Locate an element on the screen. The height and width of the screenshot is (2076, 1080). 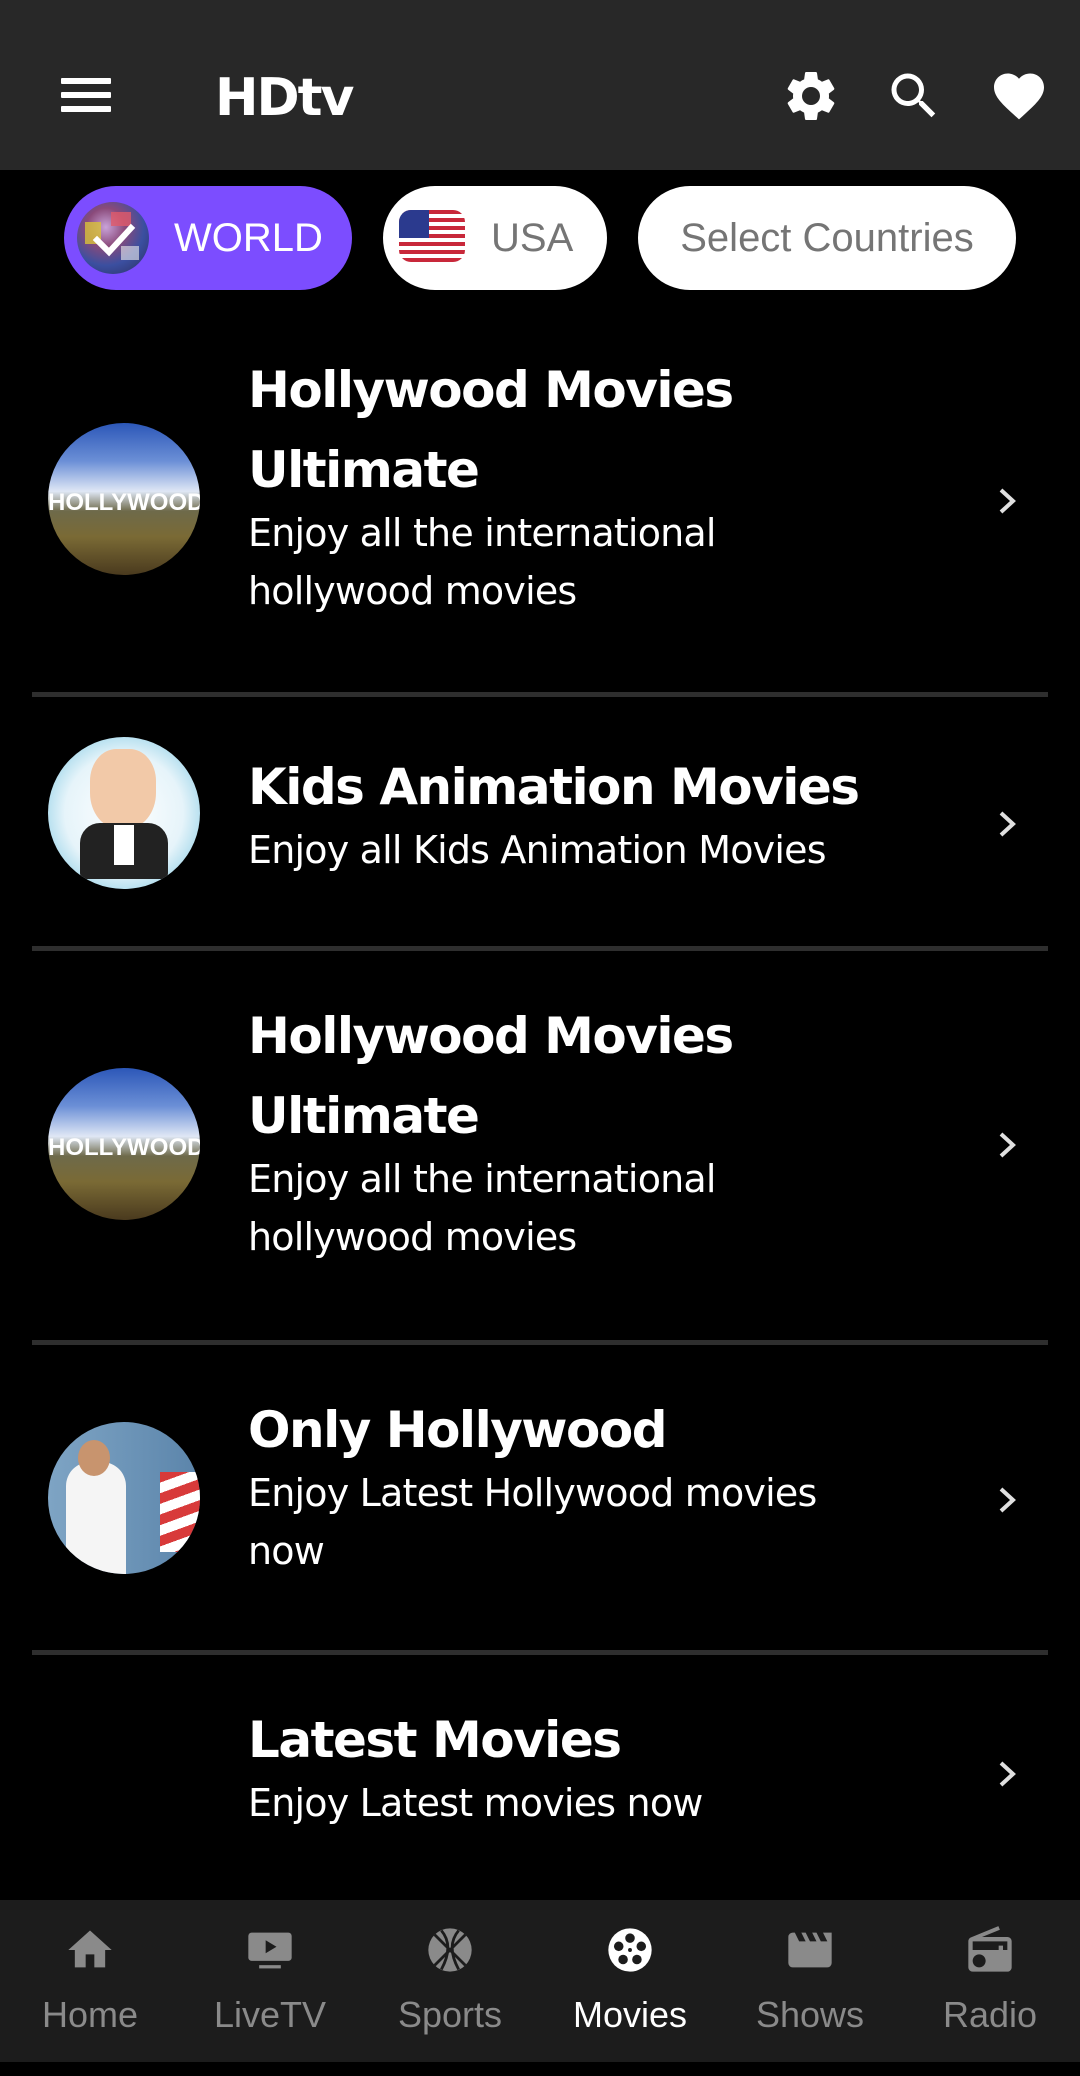
nav-label: Home is located at coordinates (90, 2014).